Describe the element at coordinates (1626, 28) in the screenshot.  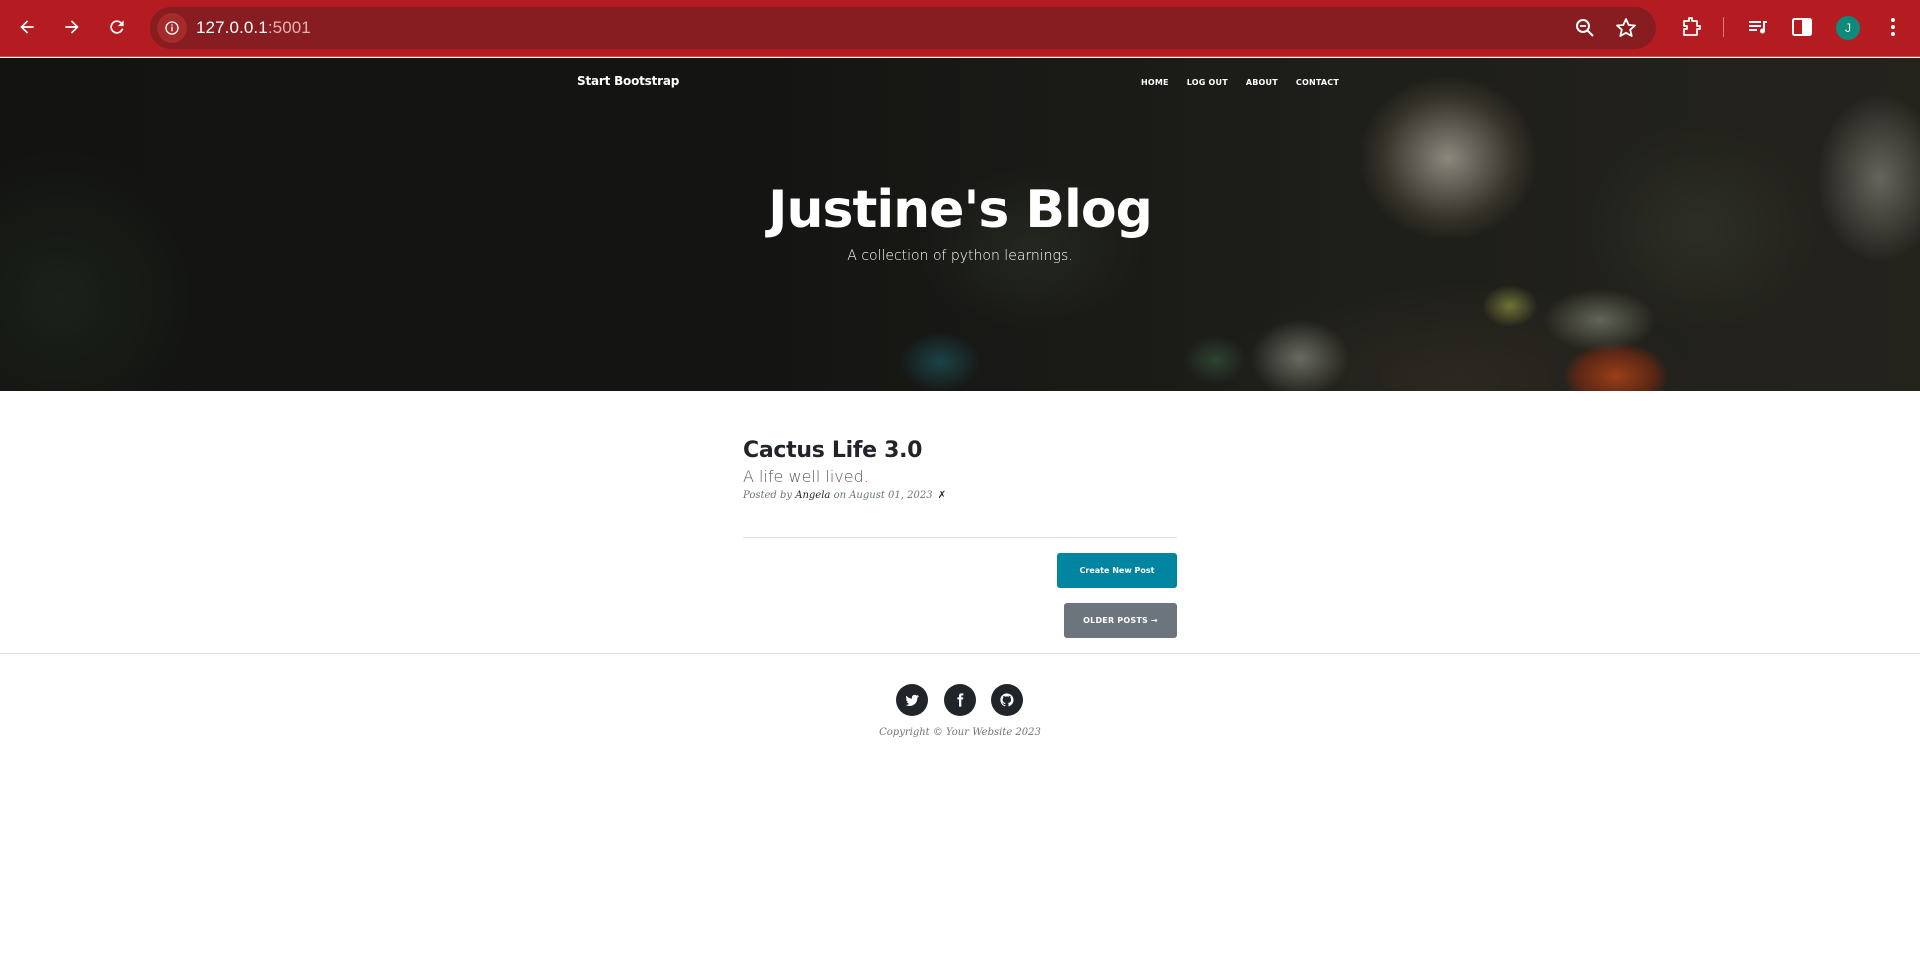
I see `bookmark-star-icon` at that location.